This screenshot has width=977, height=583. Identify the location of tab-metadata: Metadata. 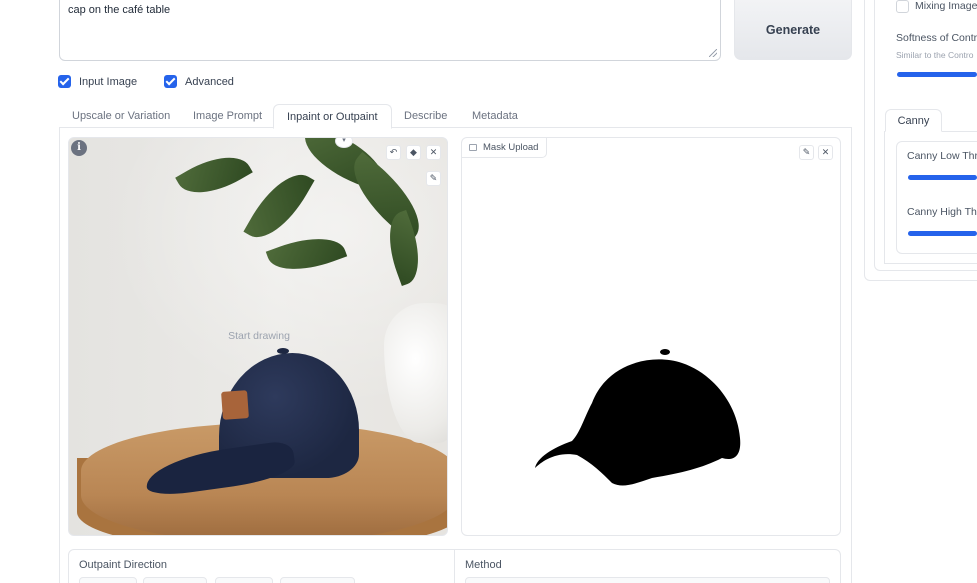
(495, 116).